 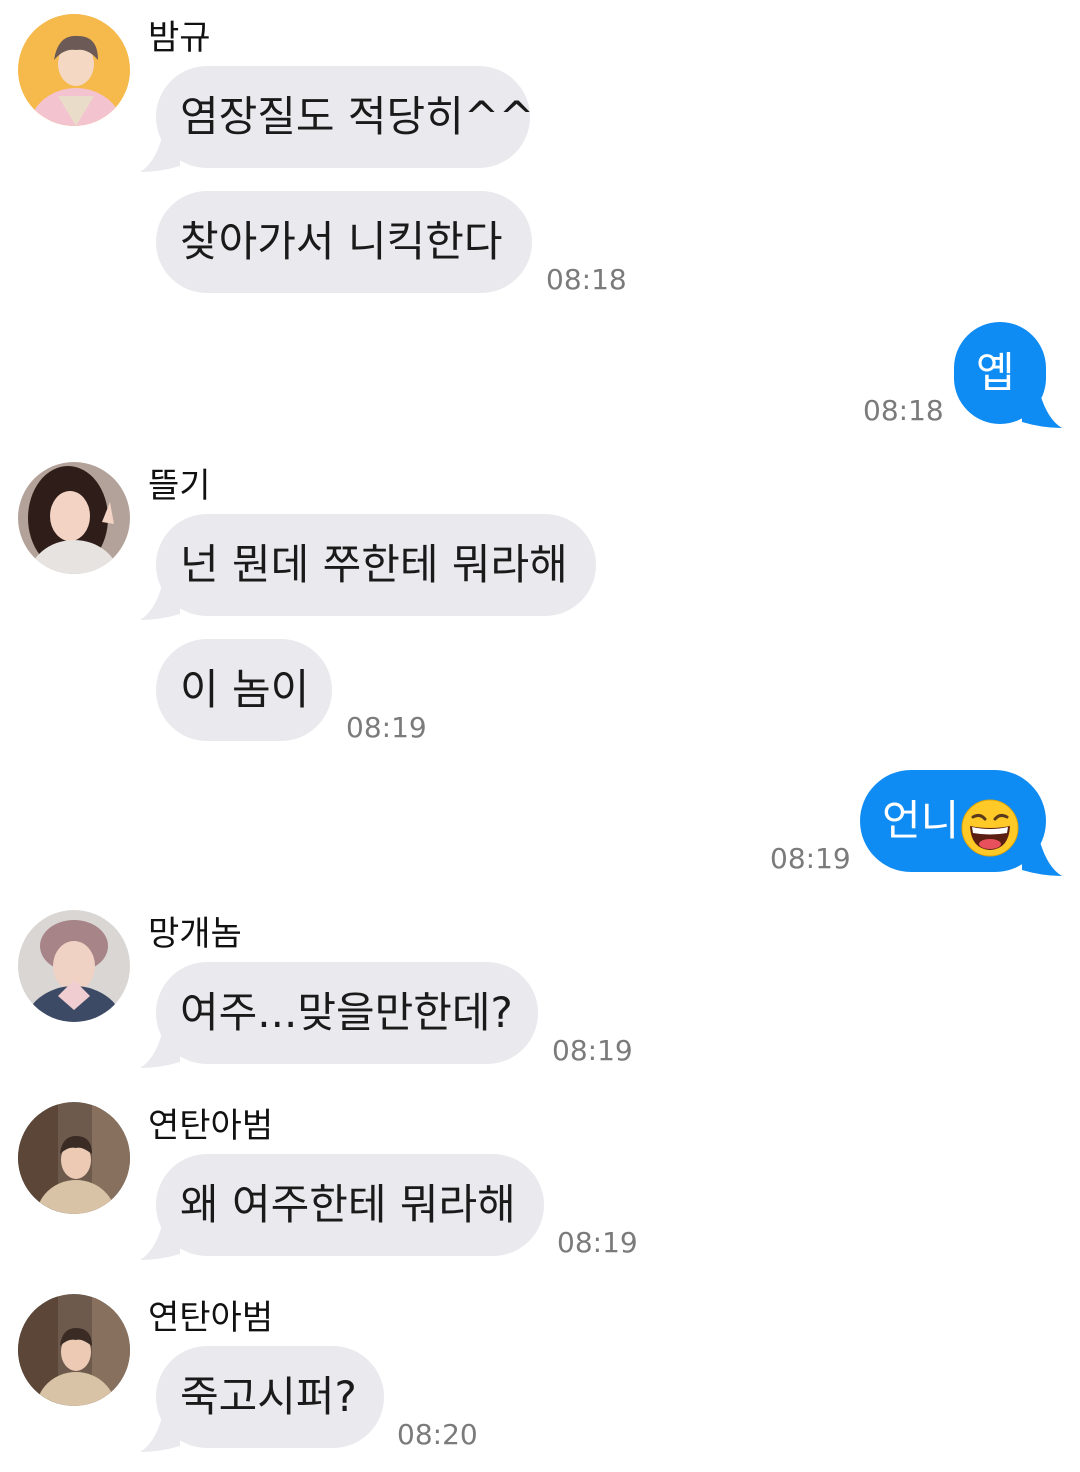 I want to click on message-bubble-outgoing: 언니, so click(x=953, y=821).